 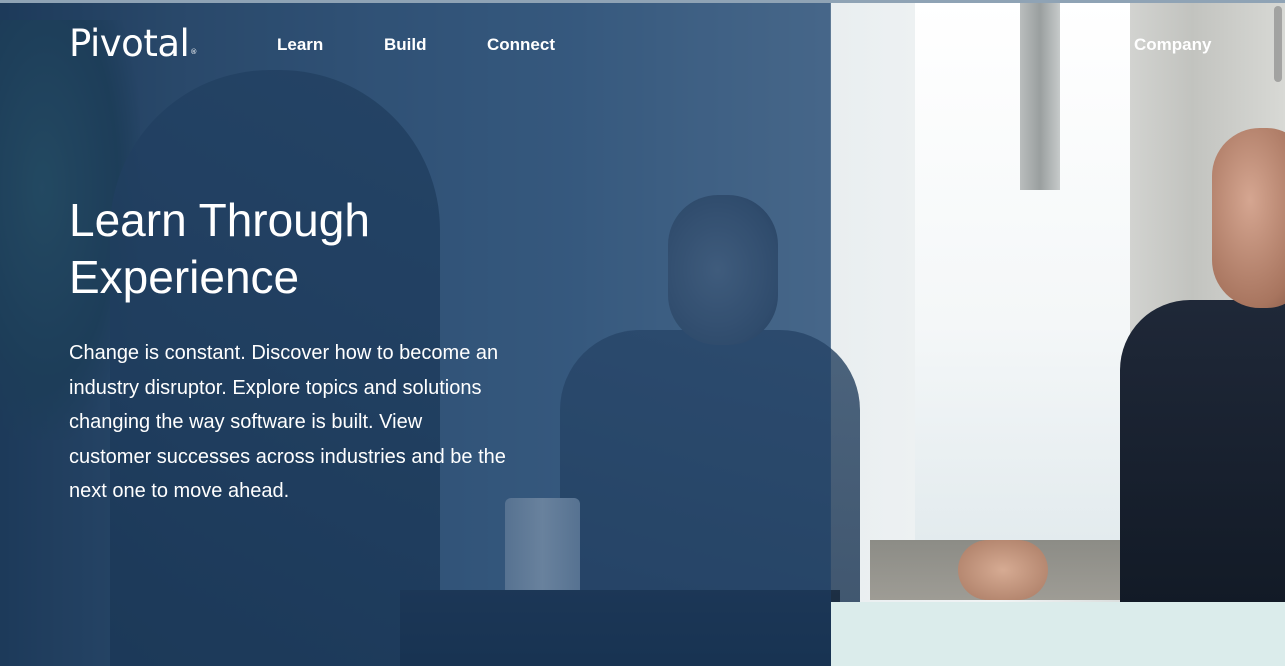 I want to click on hero-title: Learn Through Experience, so click(x=319, y=249).